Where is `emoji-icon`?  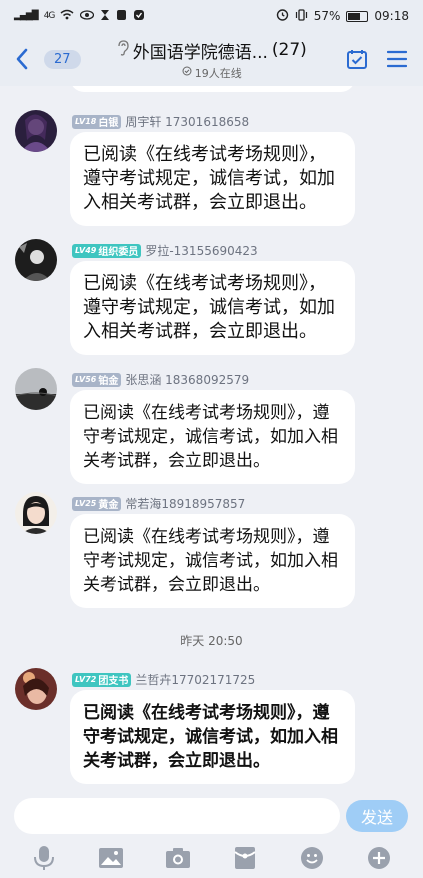
emoji-icon is located at coordinates (312, 858).